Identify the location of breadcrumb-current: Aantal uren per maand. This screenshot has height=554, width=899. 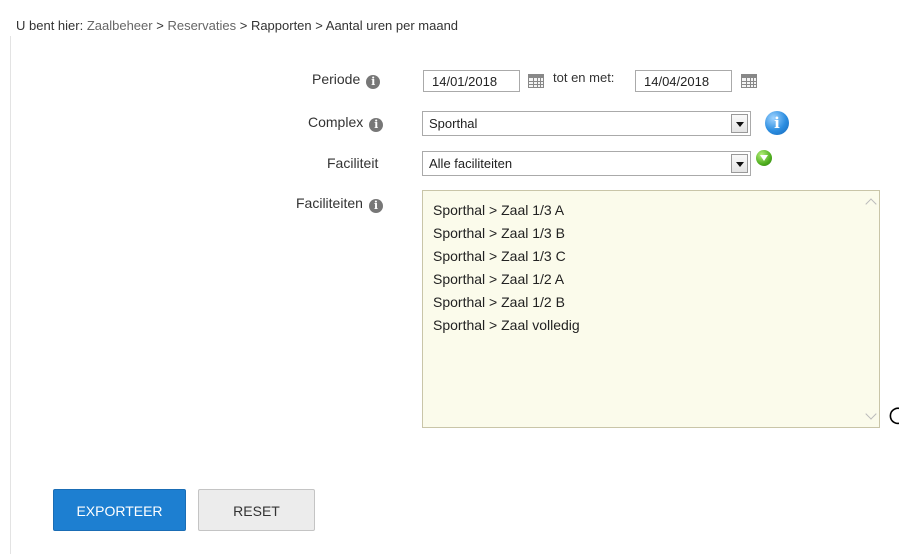
(392, 25).